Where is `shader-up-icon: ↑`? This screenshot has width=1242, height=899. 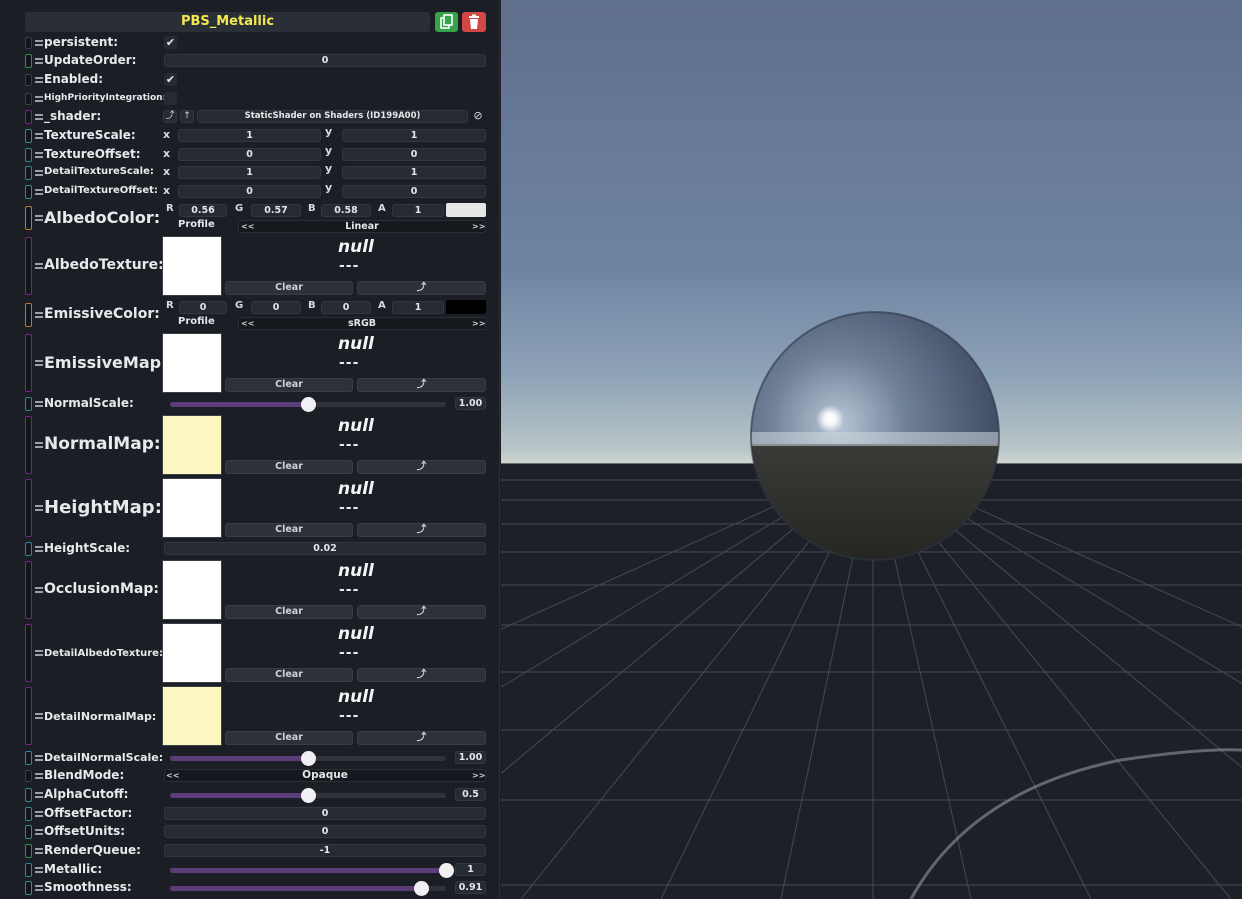
shader-up-icon: ↑ is located at coordinates (187, 116).